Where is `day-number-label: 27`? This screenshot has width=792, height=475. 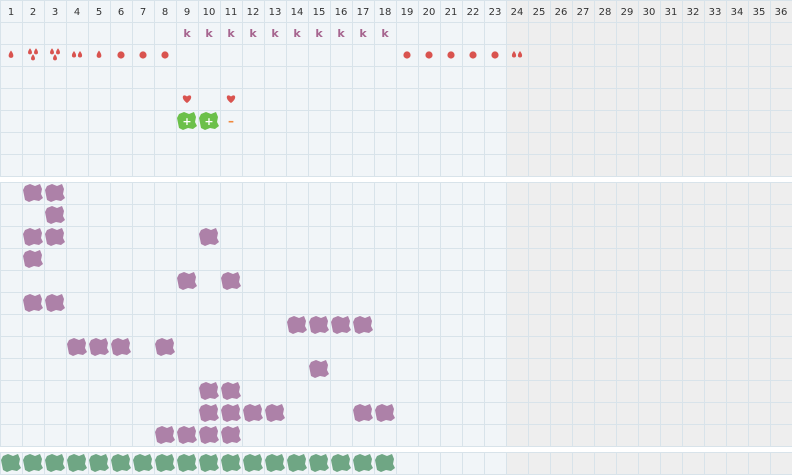
day-number-label: 27 is located at coordinates (583, 12).